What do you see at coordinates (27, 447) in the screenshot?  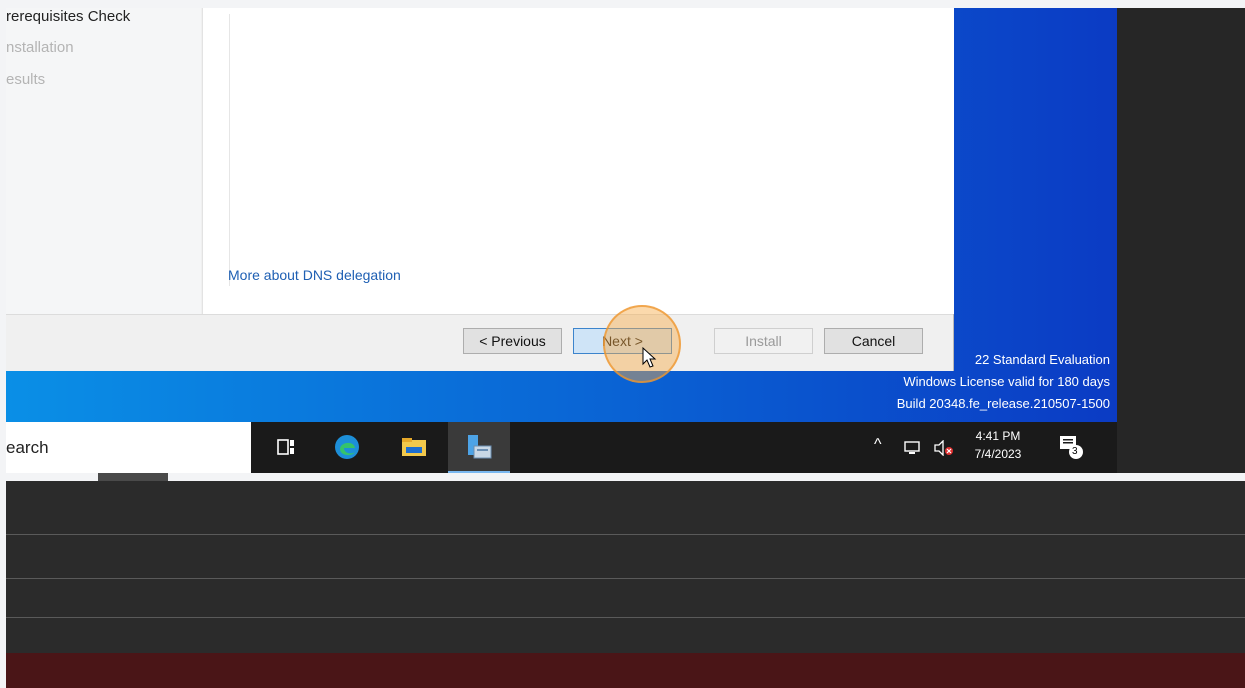 I see `search-text: earch` at bounding box center [27, 447].